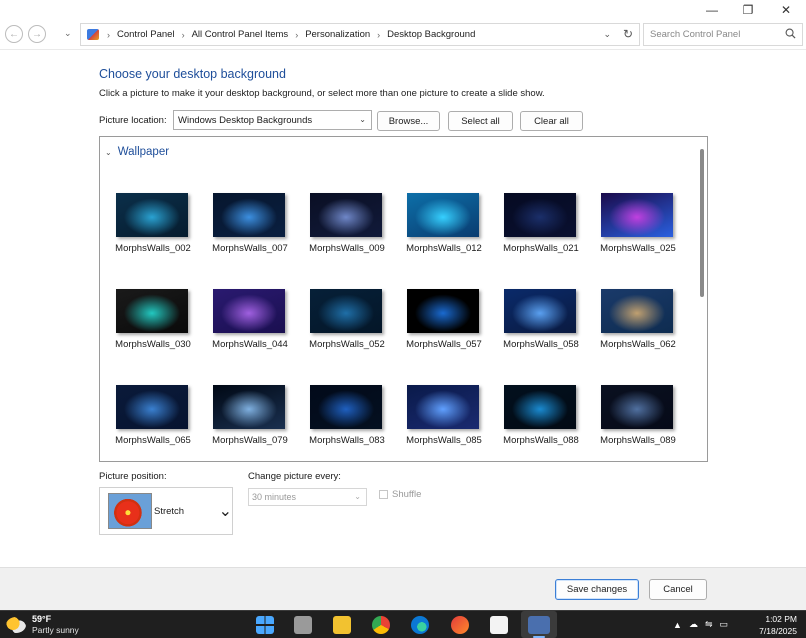 The width and height of the screenshot is (806, 638). I want to click on wallpaper-thumbnail: MorphsWalls_021, so click(546, 228).